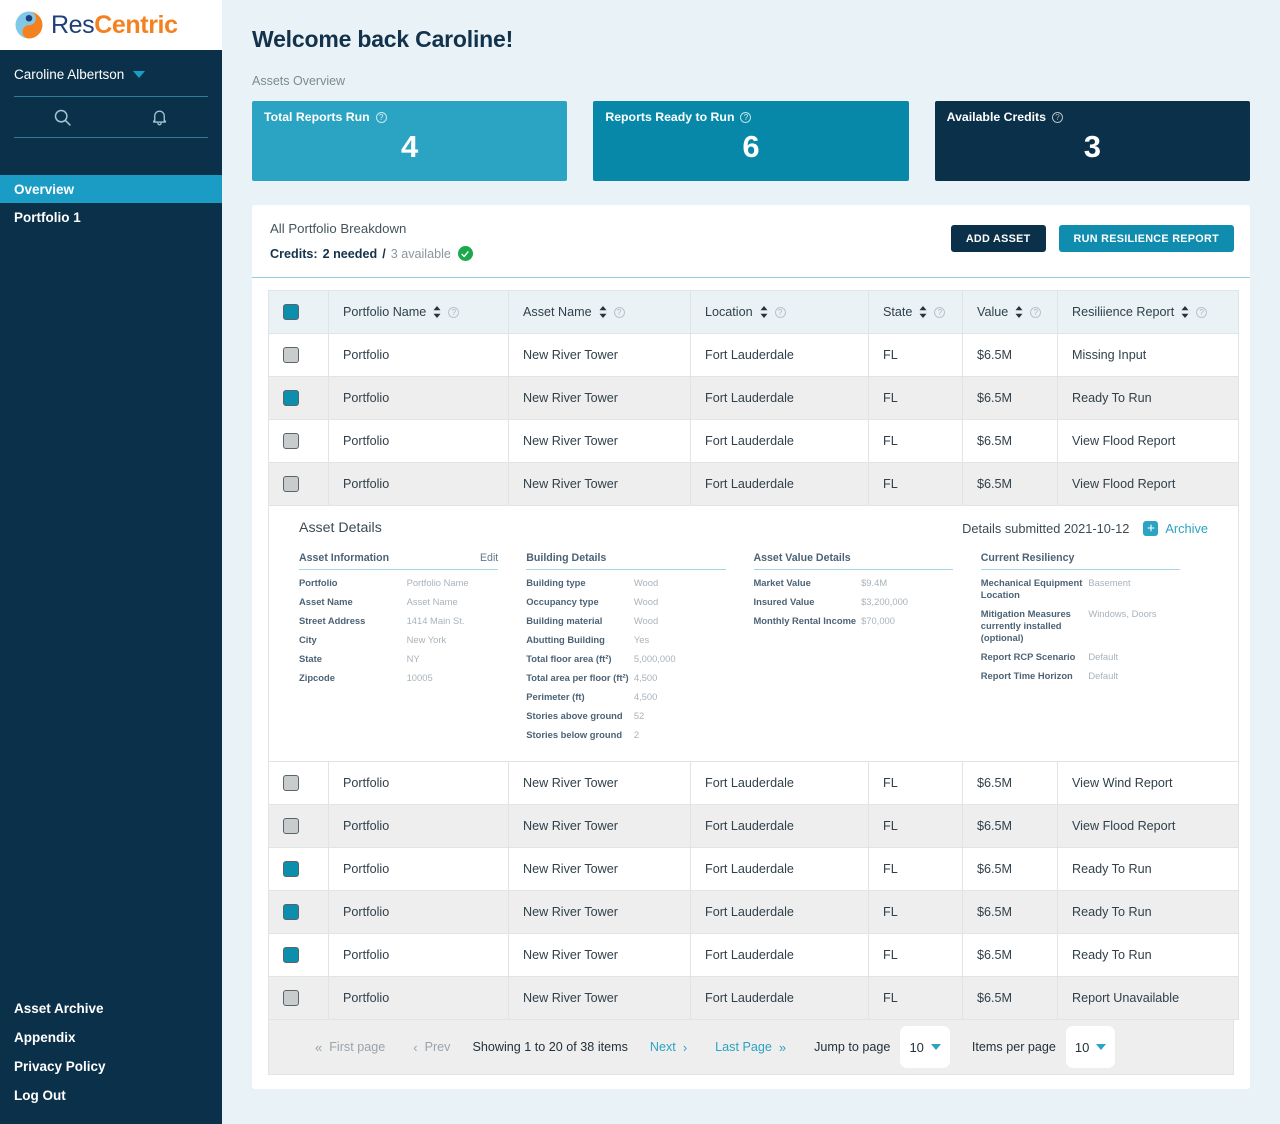  What do you see at coordinates (111, 1066) in the screenshot?
I see `sidebar-item-privacy-policy: Privacy Policy` at bounding box center [111, 1066].